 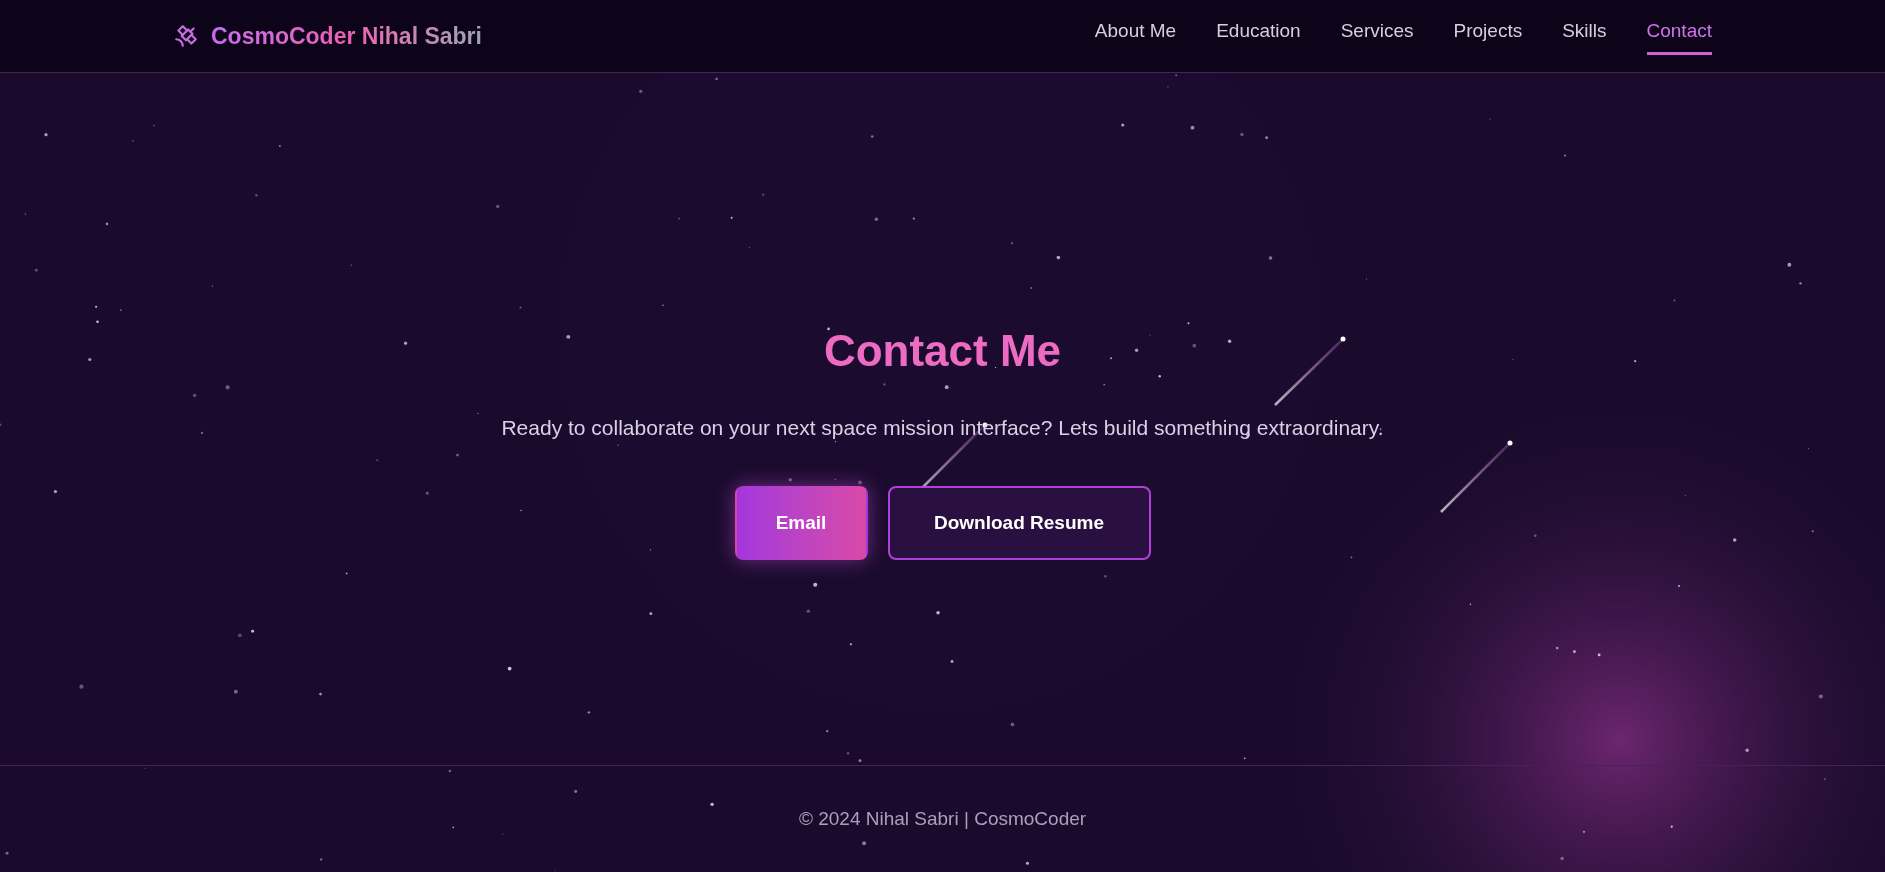 I want to click on nav-link: Education, so click(x=1258, y=36).